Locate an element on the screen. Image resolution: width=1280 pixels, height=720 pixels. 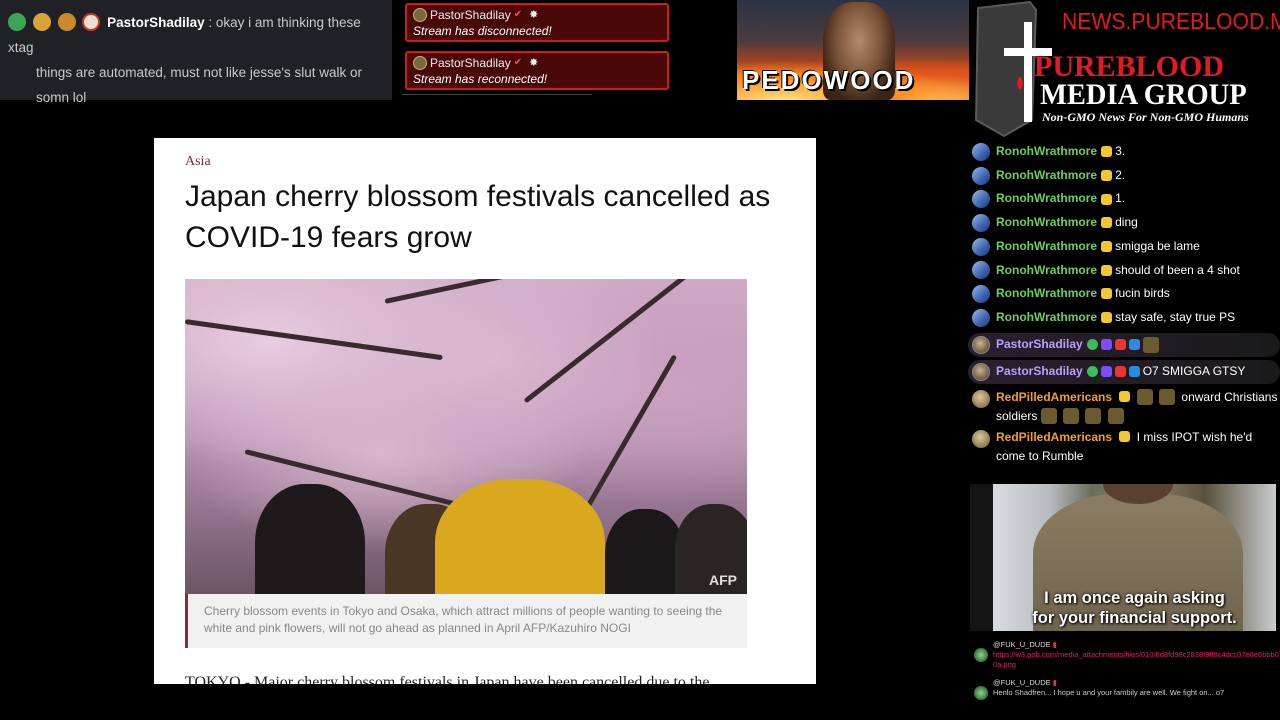
photo-credit: AFP is located at coordinates (723, 580).